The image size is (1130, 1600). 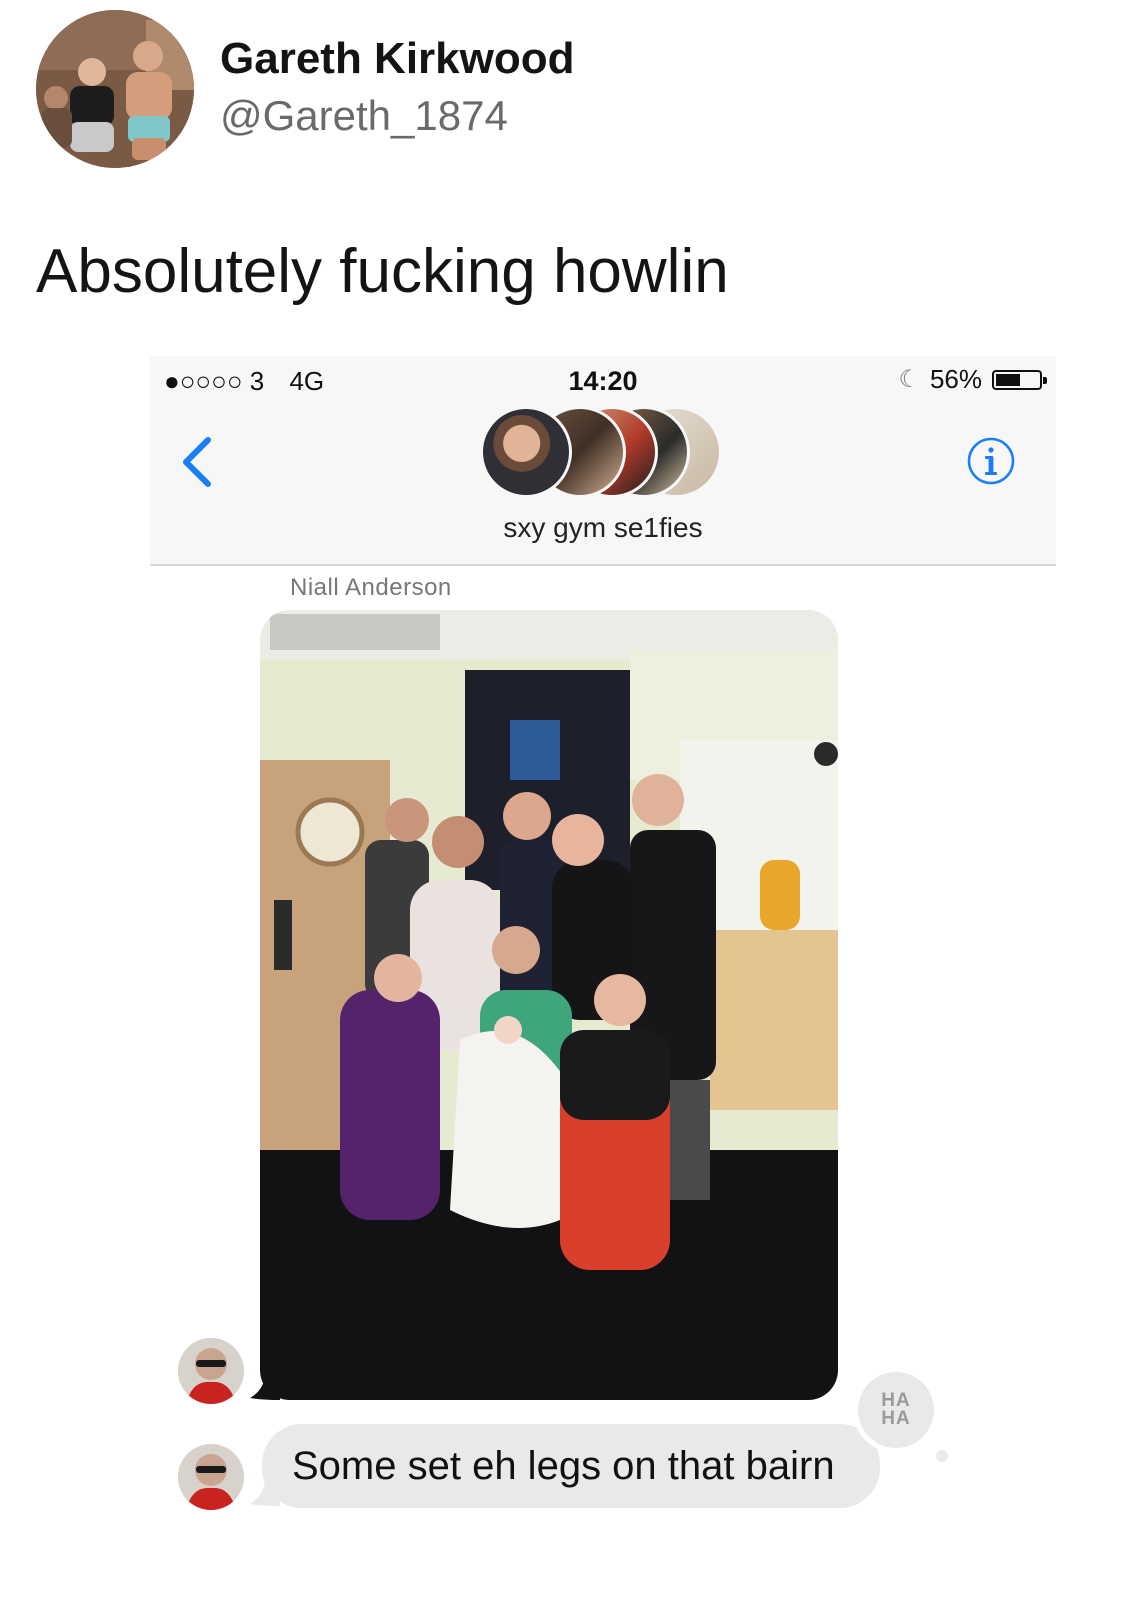 I want to click on author-name: Gareth Kirkwood, so click(x=397, y=59).